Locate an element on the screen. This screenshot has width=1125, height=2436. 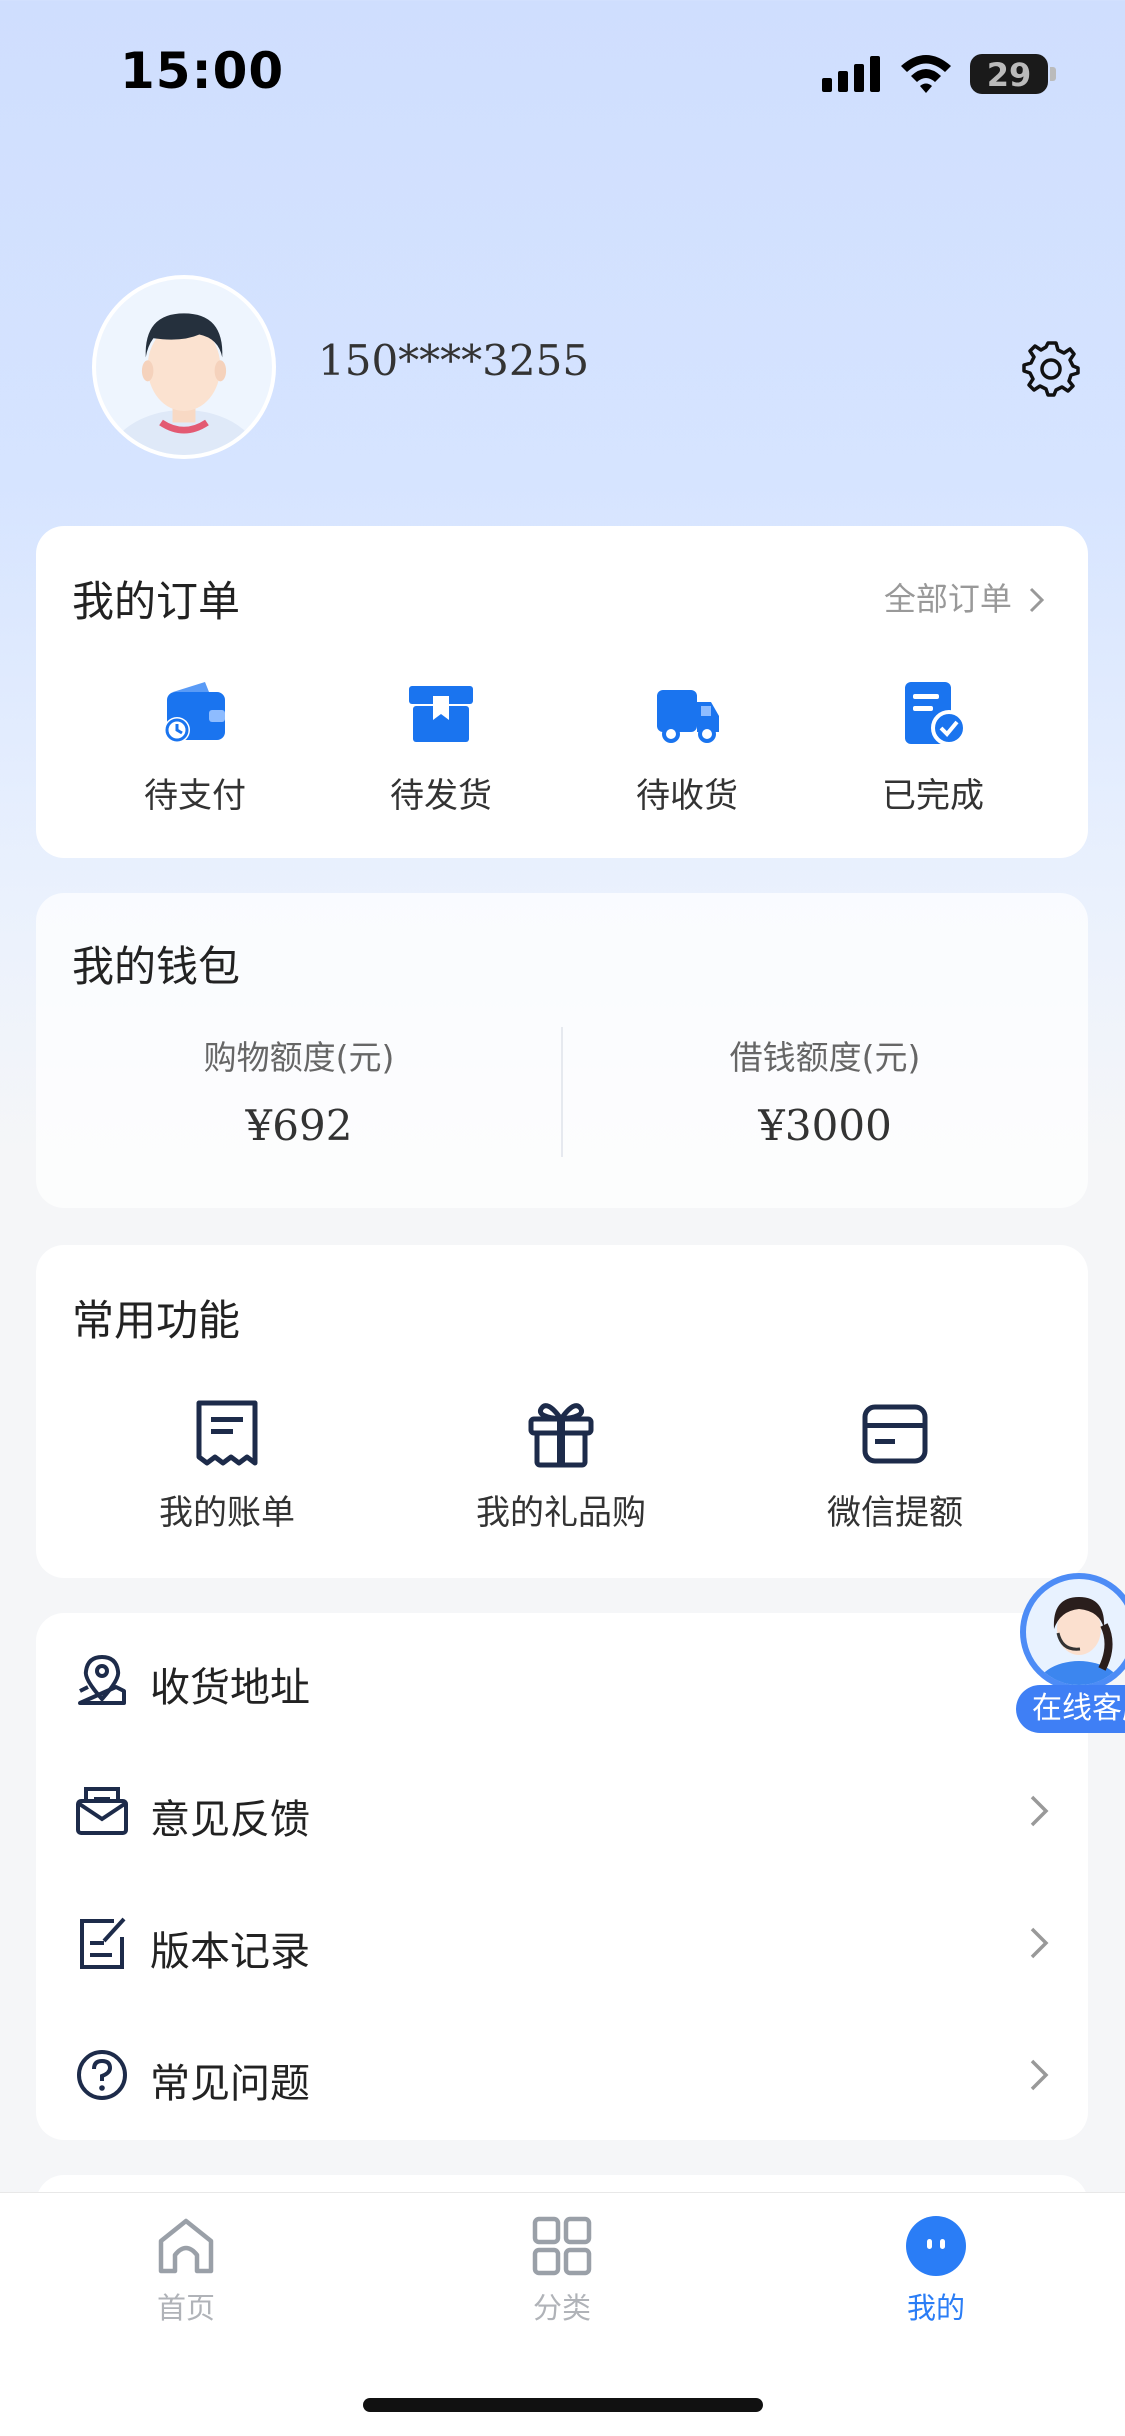
tab-home: 首页 is located at coordinates (186, 2271).